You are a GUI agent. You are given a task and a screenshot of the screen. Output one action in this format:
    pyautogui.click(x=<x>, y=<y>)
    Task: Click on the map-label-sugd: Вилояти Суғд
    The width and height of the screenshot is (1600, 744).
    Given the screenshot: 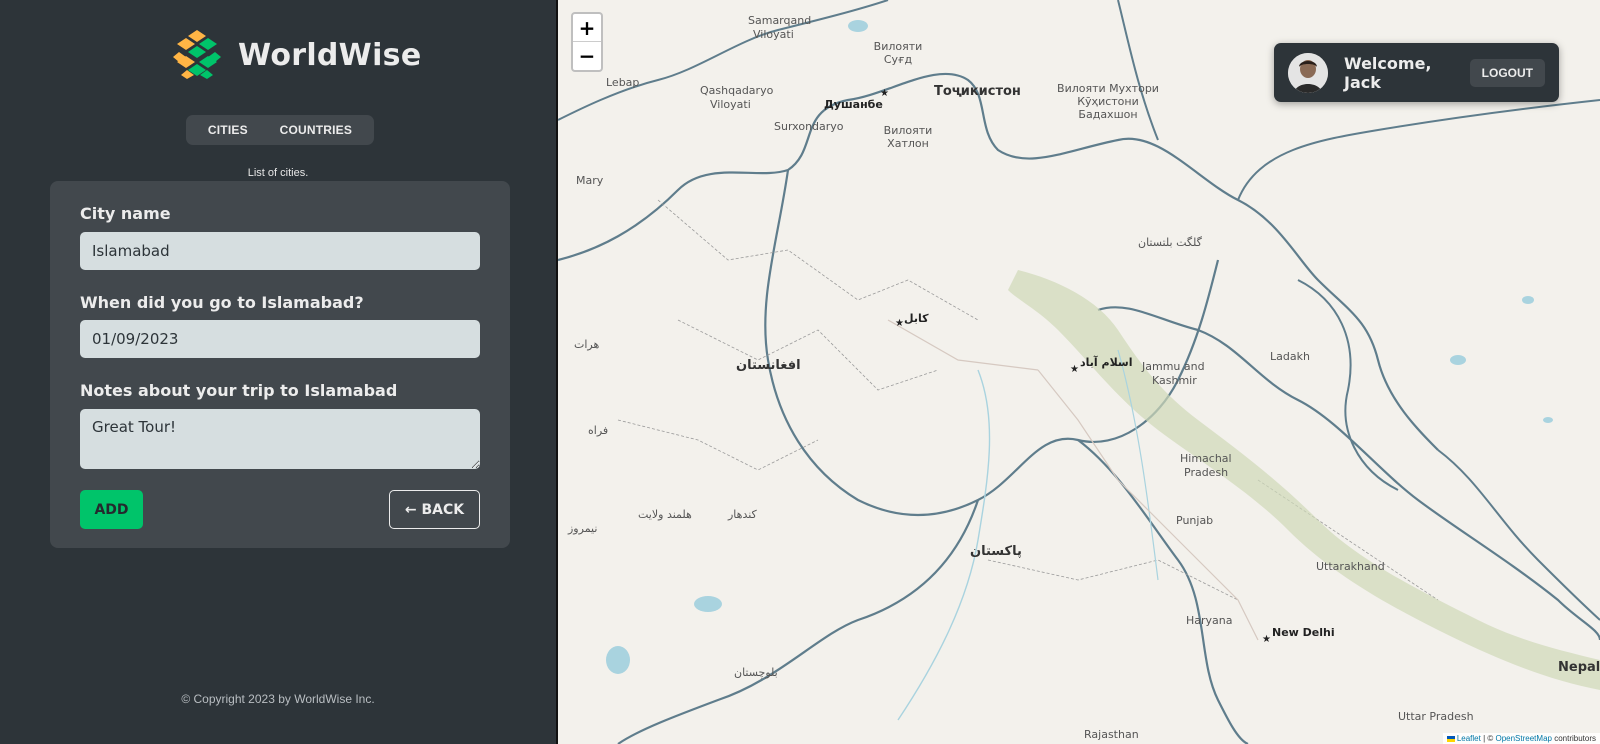 What is the action you would take?
    pyautogui.click(x=898, y=53)
    